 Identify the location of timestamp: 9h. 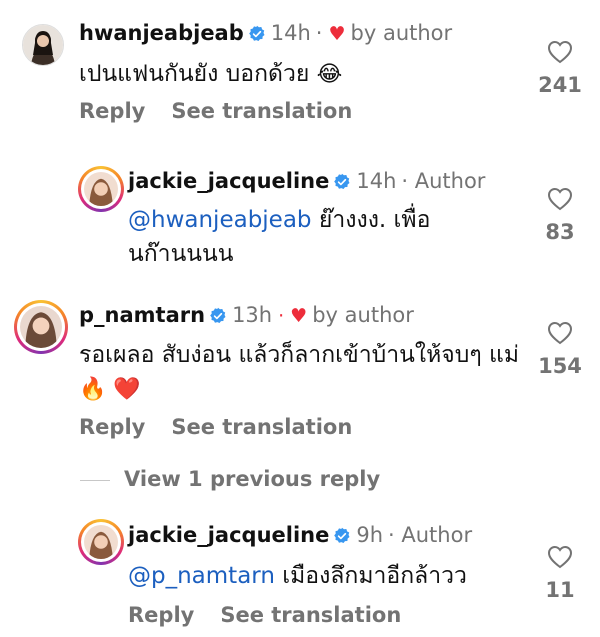
(370, 535).